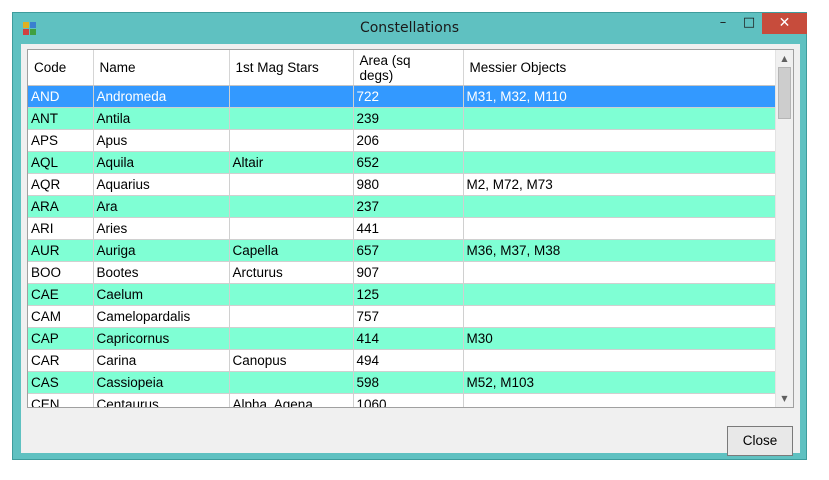 The width and height of the screenshot is (829, 480). What do you see at coordinates (620, 68) in the screenshot?
I see `column-header-messier-objects: Messier Objects` at bounding box center [620, 68].